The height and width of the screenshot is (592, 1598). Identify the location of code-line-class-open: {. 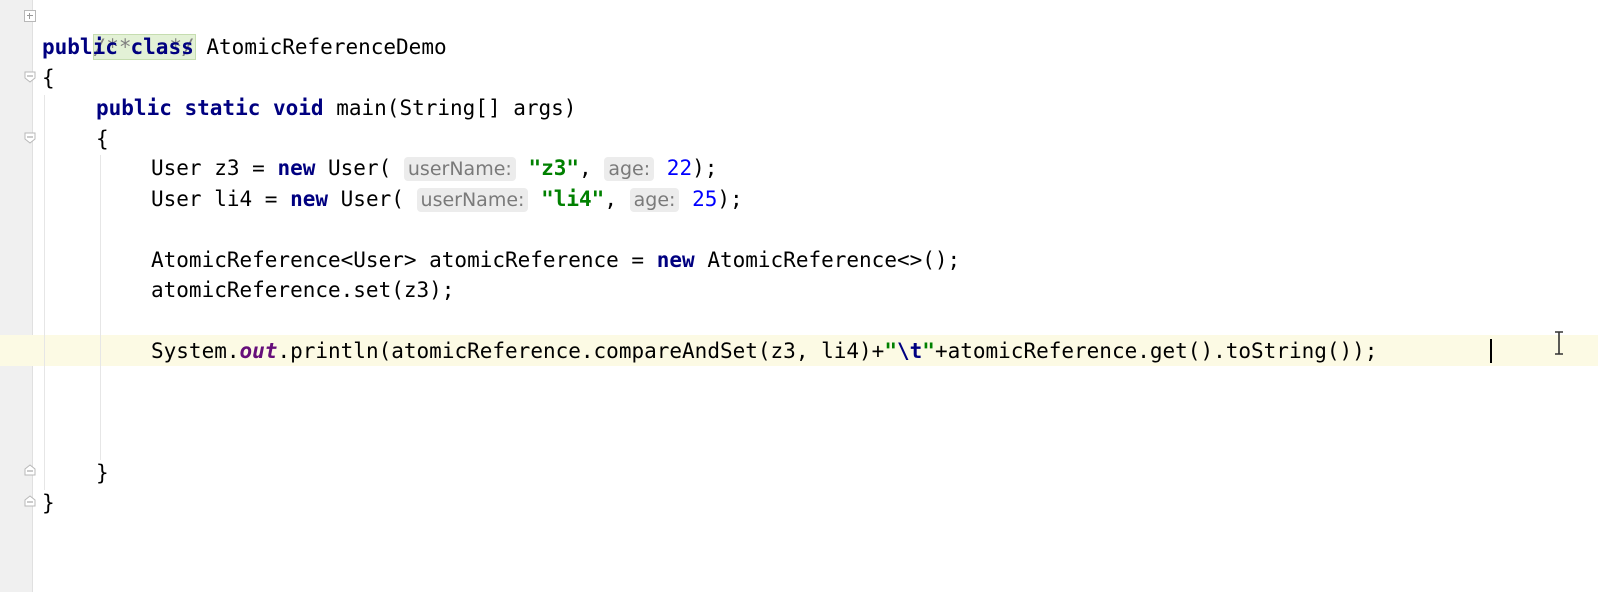
(48, 78).